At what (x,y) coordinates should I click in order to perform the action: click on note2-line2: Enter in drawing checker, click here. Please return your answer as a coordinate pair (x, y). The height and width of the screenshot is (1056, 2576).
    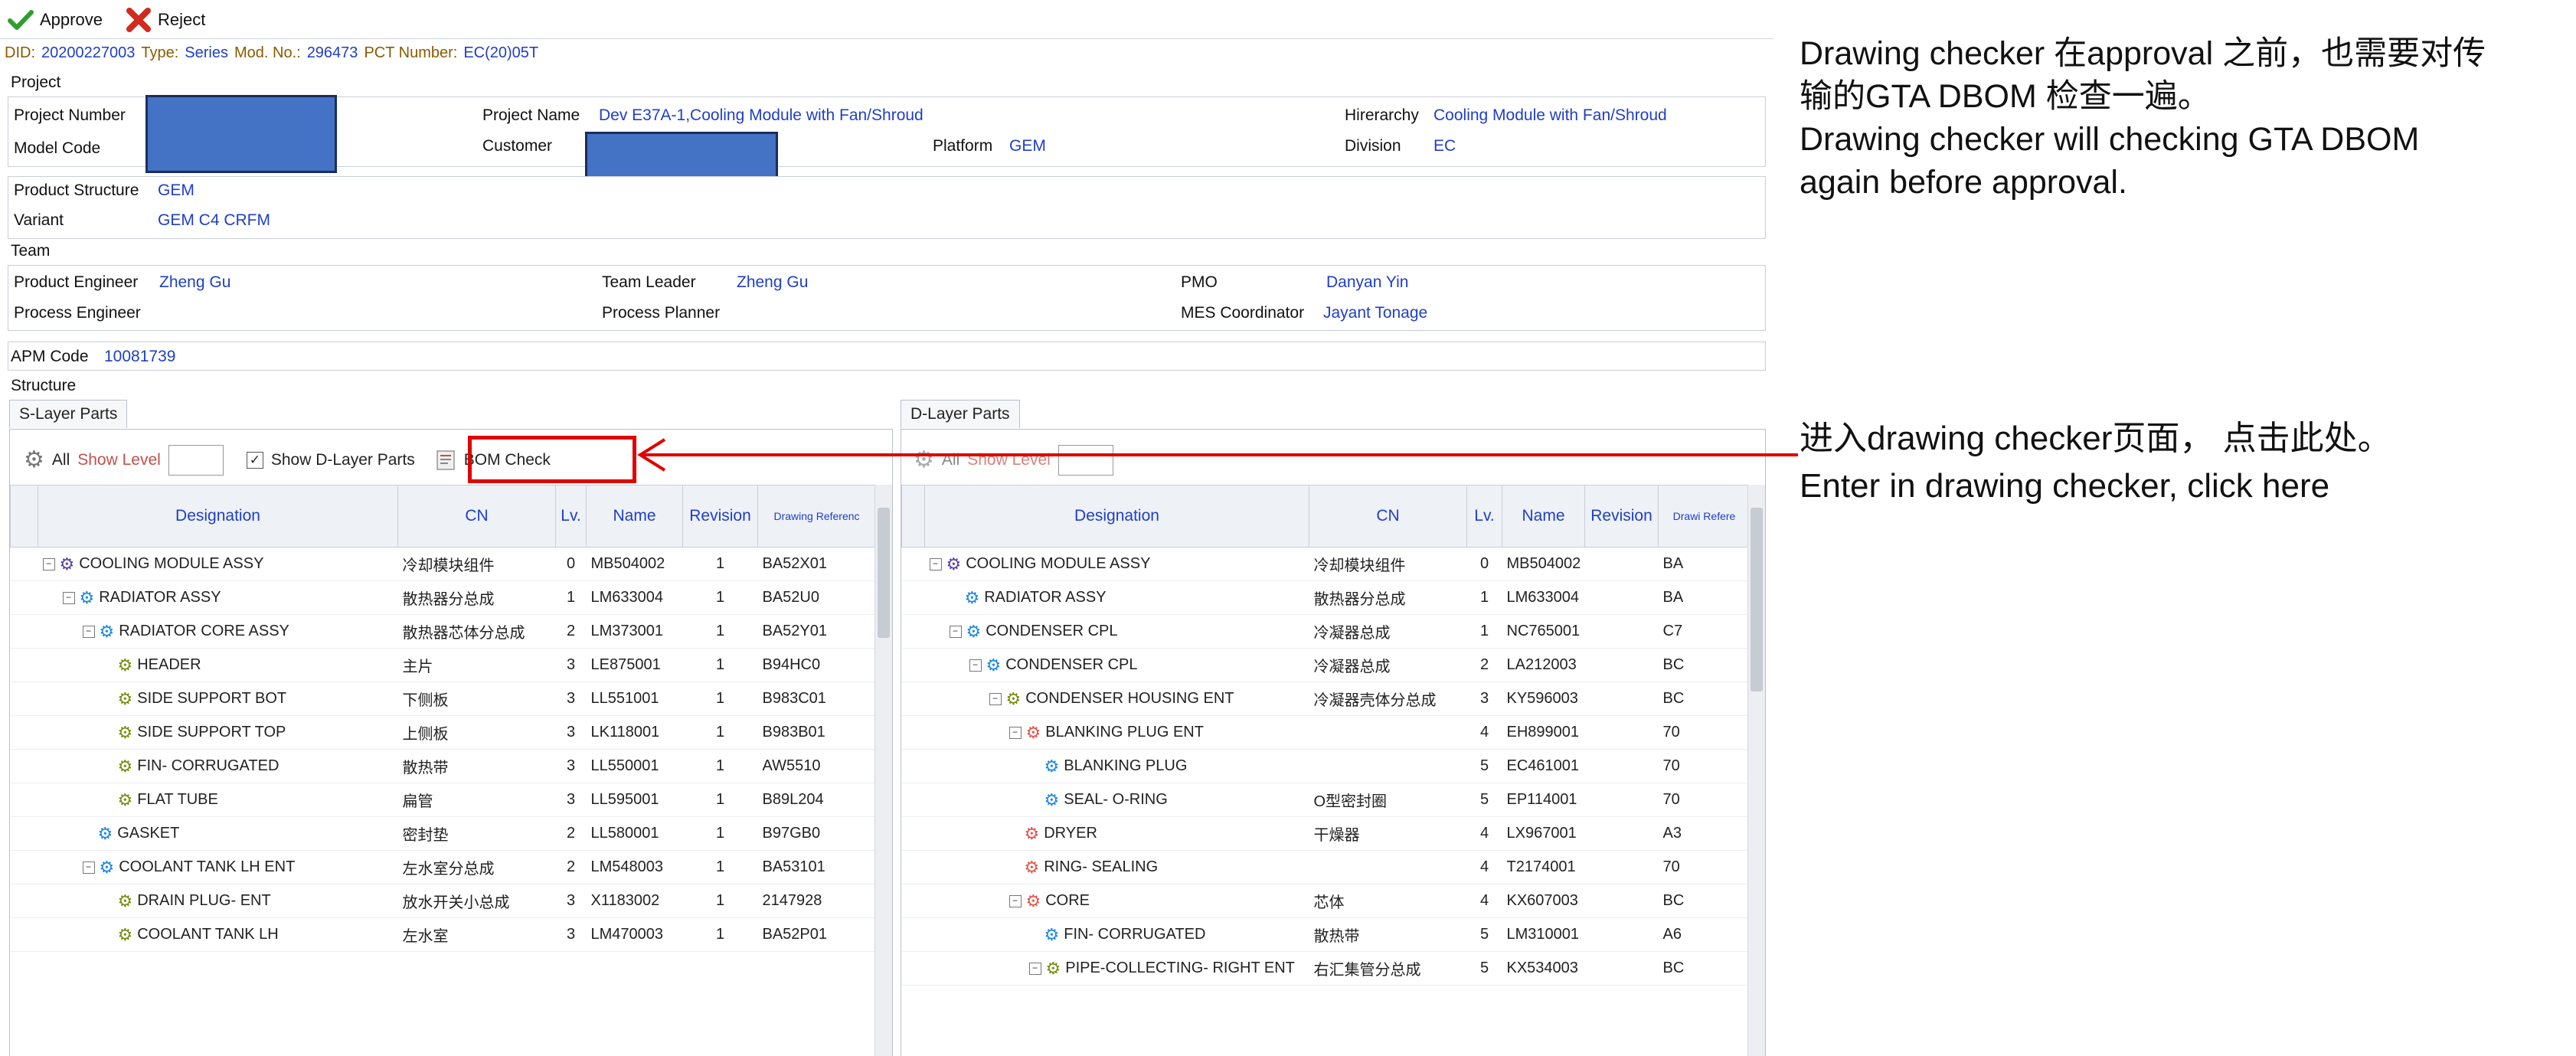
    Looking at the image, I should click on (2065, 486).